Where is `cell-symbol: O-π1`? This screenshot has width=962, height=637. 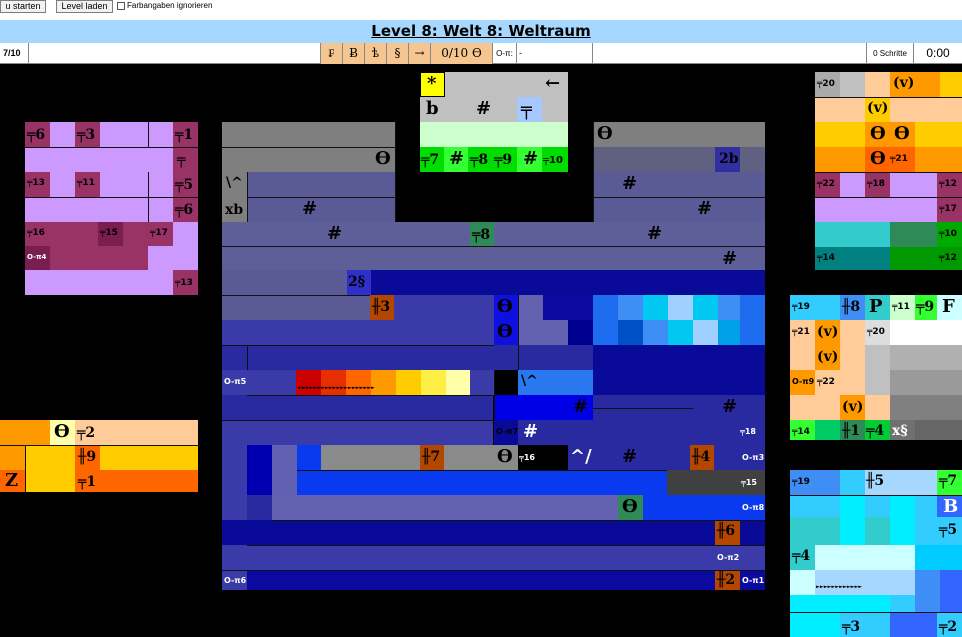
cell-symbol: O-π1 is located at coordinates (753, 580).